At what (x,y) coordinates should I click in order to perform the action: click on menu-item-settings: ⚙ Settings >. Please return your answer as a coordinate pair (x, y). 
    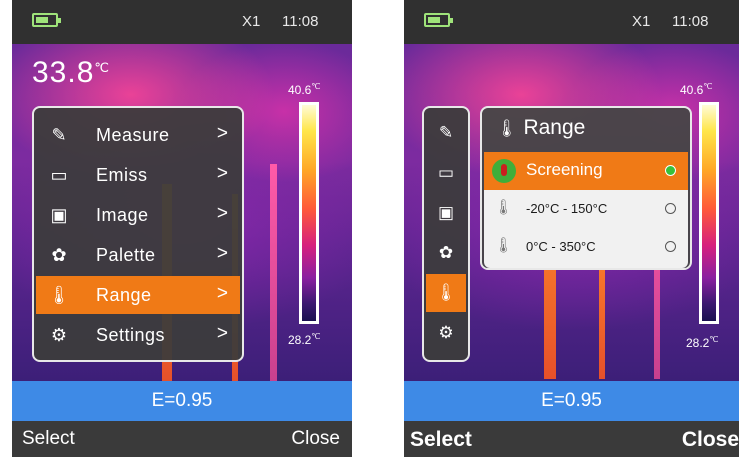
    Looking at the image, I should click on (138, 335).